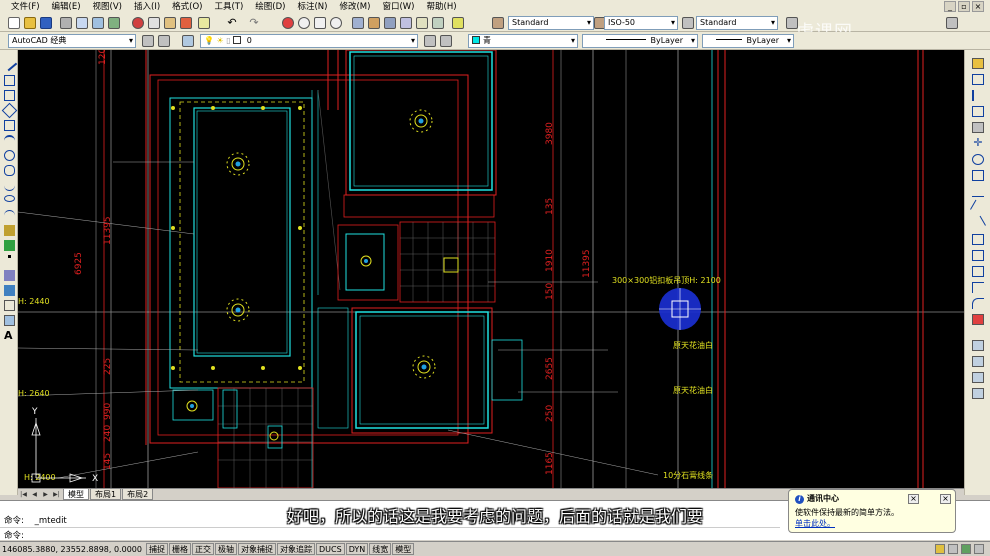 Image resolution: width=990 pixels, height=556 pixels. What do you see at coordinates (9, 256) in the screenshot?
I see `point-icon` at bounding box center [9, 256].